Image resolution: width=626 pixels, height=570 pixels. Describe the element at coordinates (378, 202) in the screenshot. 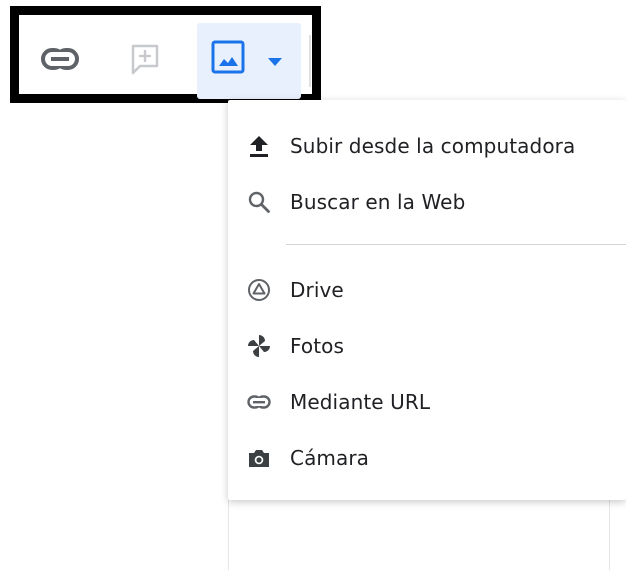

I see `menu-item-label: Buscar en la Web` at that location.